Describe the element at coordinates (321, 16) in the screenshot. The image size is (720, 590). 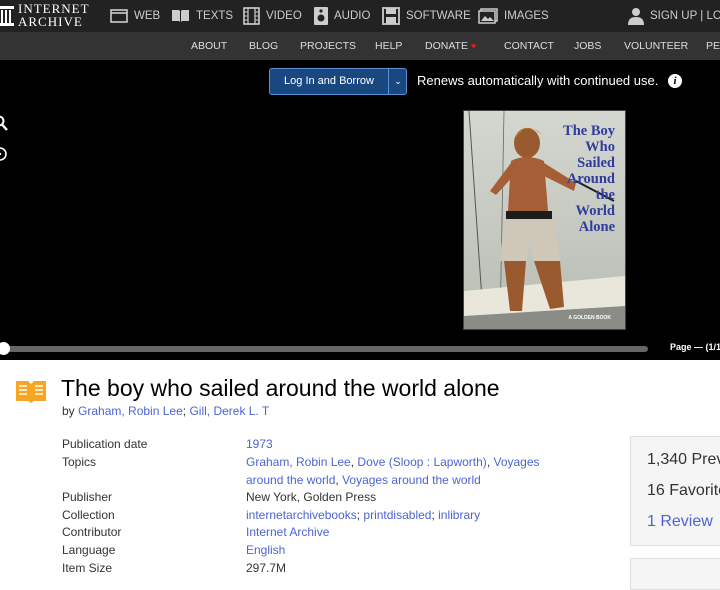
I see `speaker-icon` at that location.